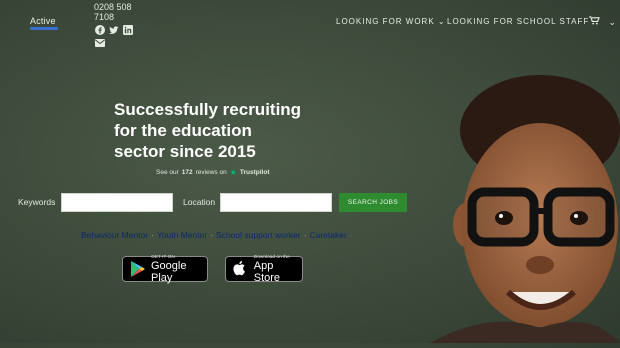 This screenshot has height=348, width=620. I want to click on social-links, so click(114, 28).